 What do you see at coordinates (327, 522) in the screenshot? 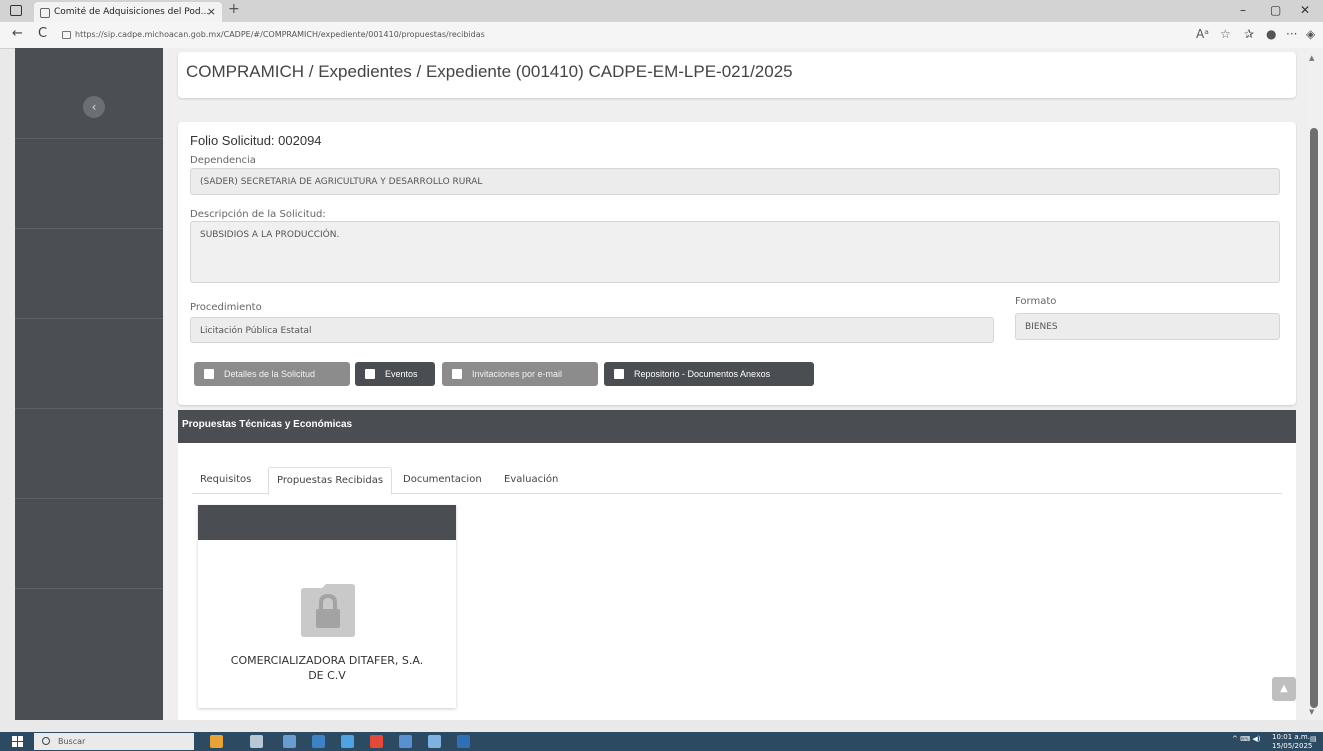
I see `proposal-card-header` at bounding box center [327, 522].